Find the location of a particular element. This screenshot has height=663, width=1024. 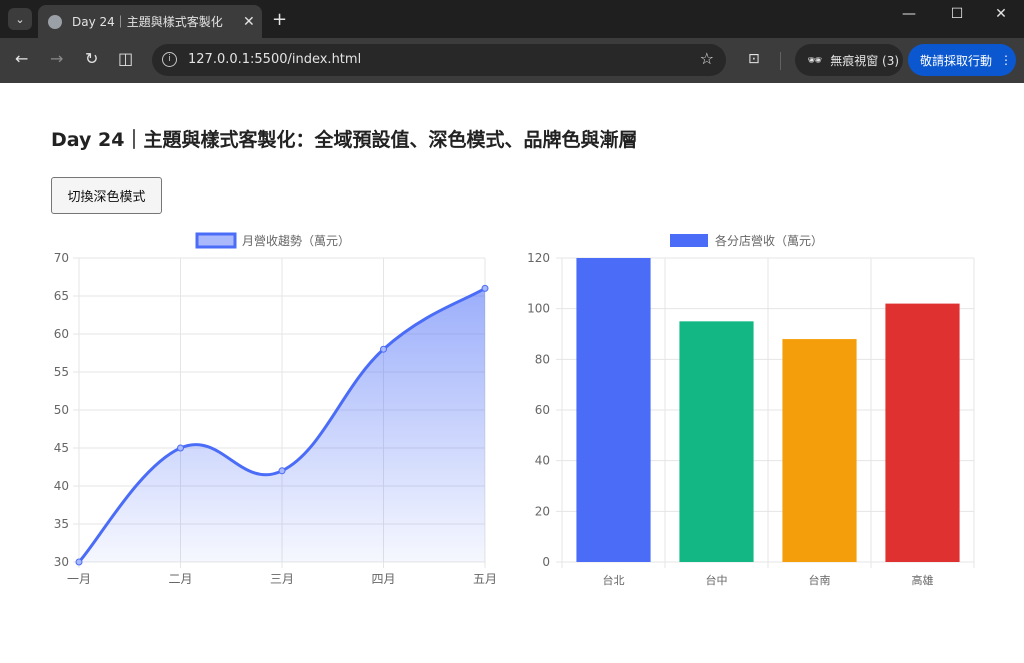

more-vert-icon: ⋮ is located at coordinates (1006, 60).